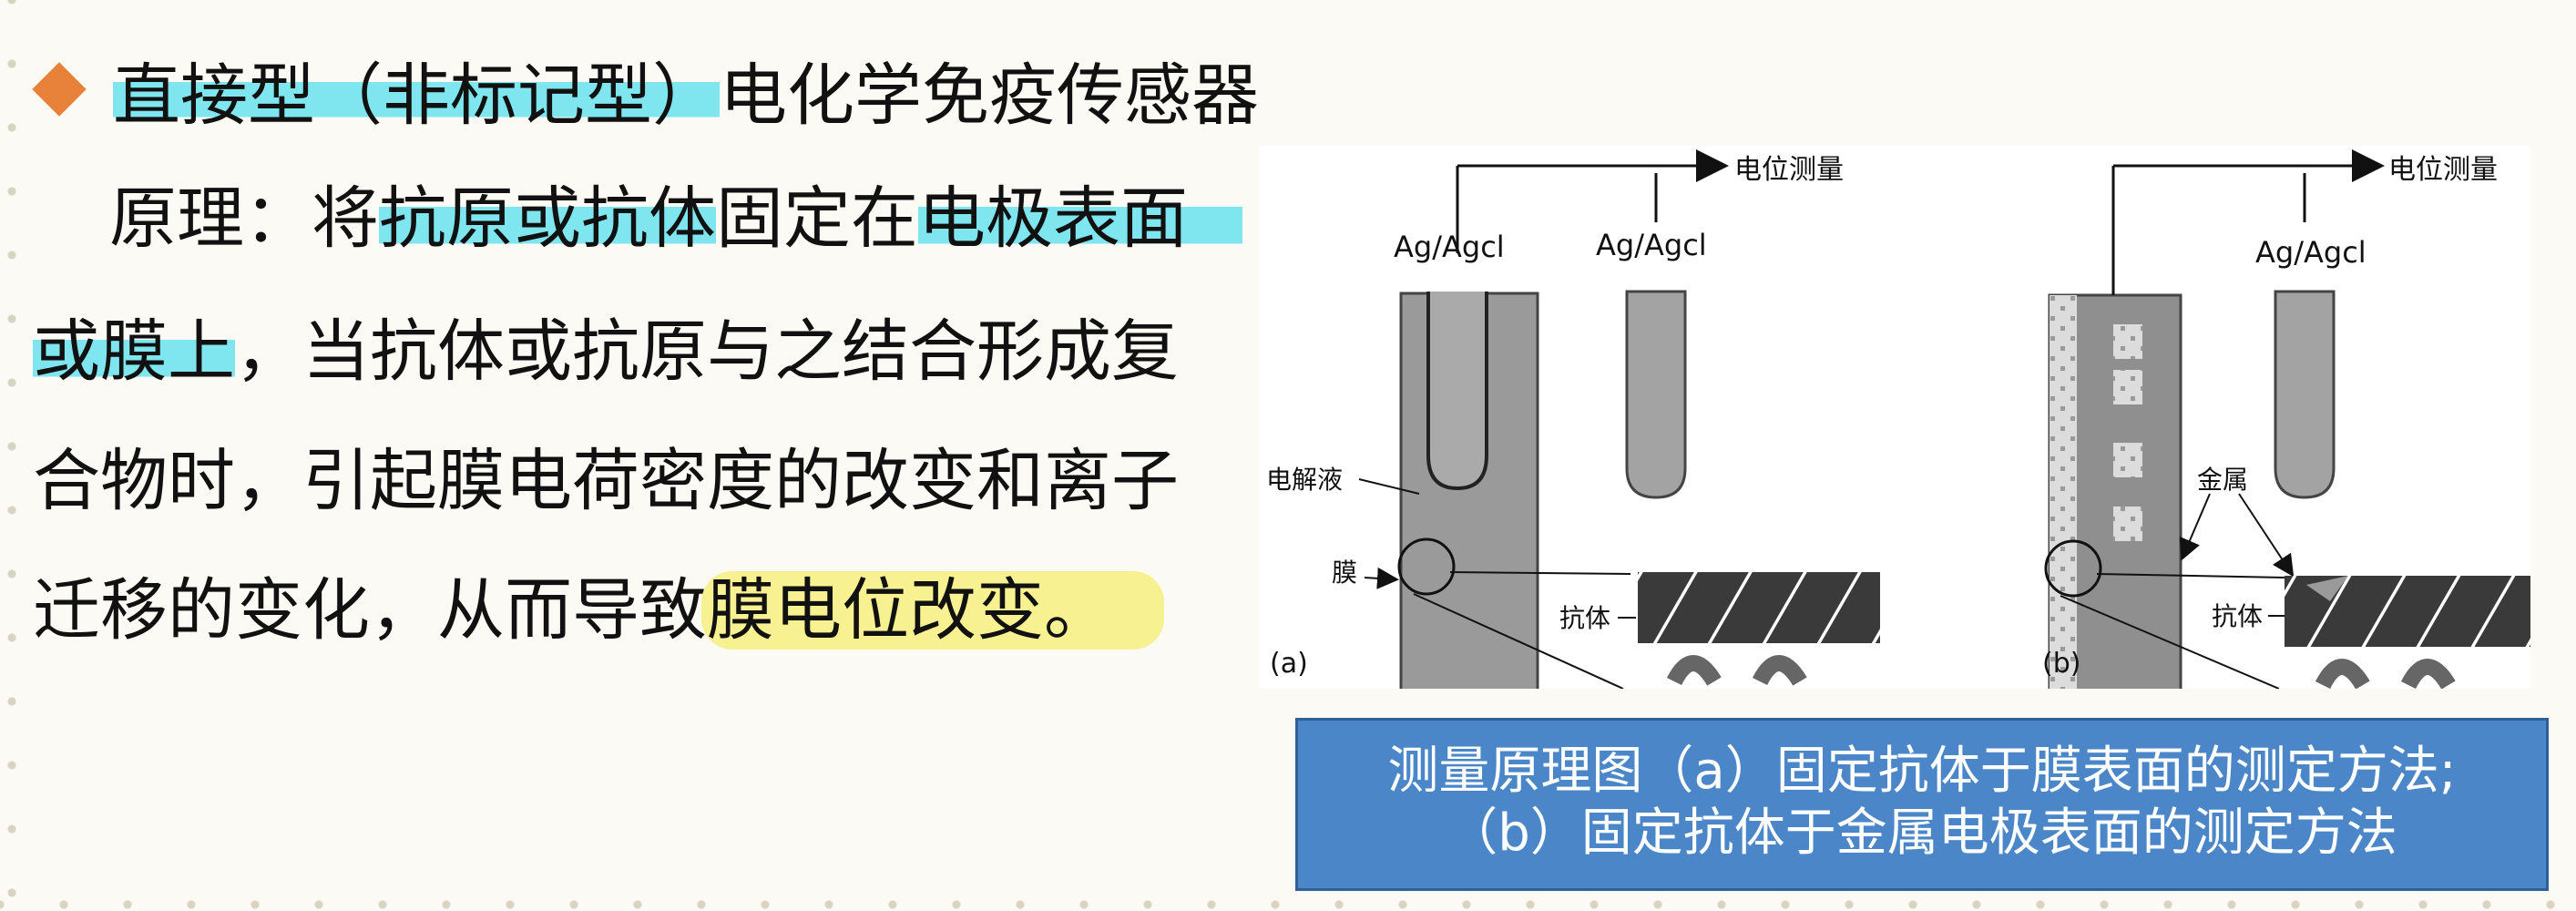  Describe the element at coordinates (12, 456) in the screenshot. I see `decorative-dots-left` at that location.